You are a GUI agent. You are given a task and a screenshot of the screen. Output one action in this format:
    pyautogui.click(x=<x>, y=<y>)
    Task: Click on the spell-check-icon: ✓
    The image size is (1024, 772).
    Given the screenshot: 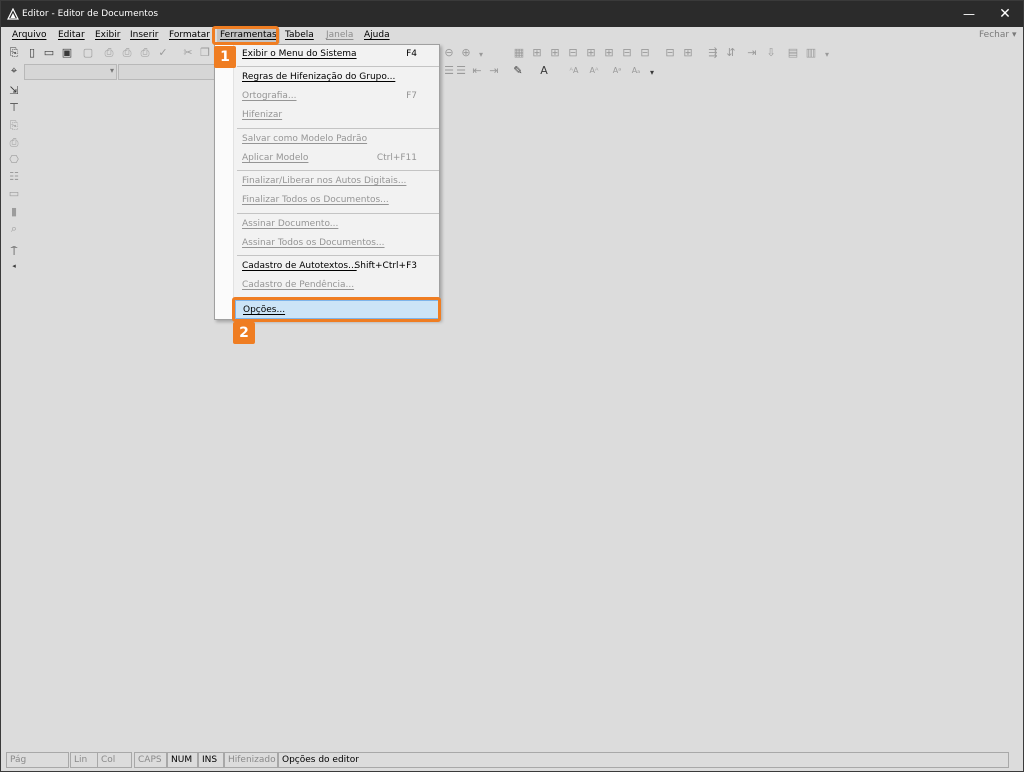 What is the action you would take?
    pyautogui.click(x=163, y=53)
    